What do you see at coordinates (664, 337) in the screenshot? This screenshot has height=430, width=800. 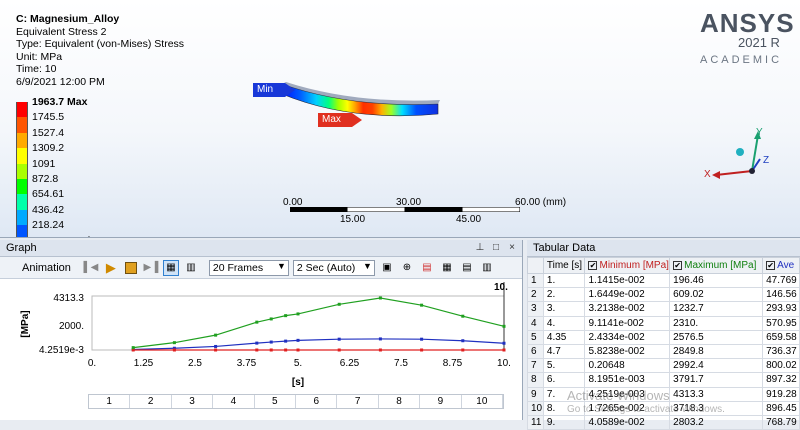 I see `table-row: 54.352.4334e-0022576.5659.58` at bounding box center [664, 337].